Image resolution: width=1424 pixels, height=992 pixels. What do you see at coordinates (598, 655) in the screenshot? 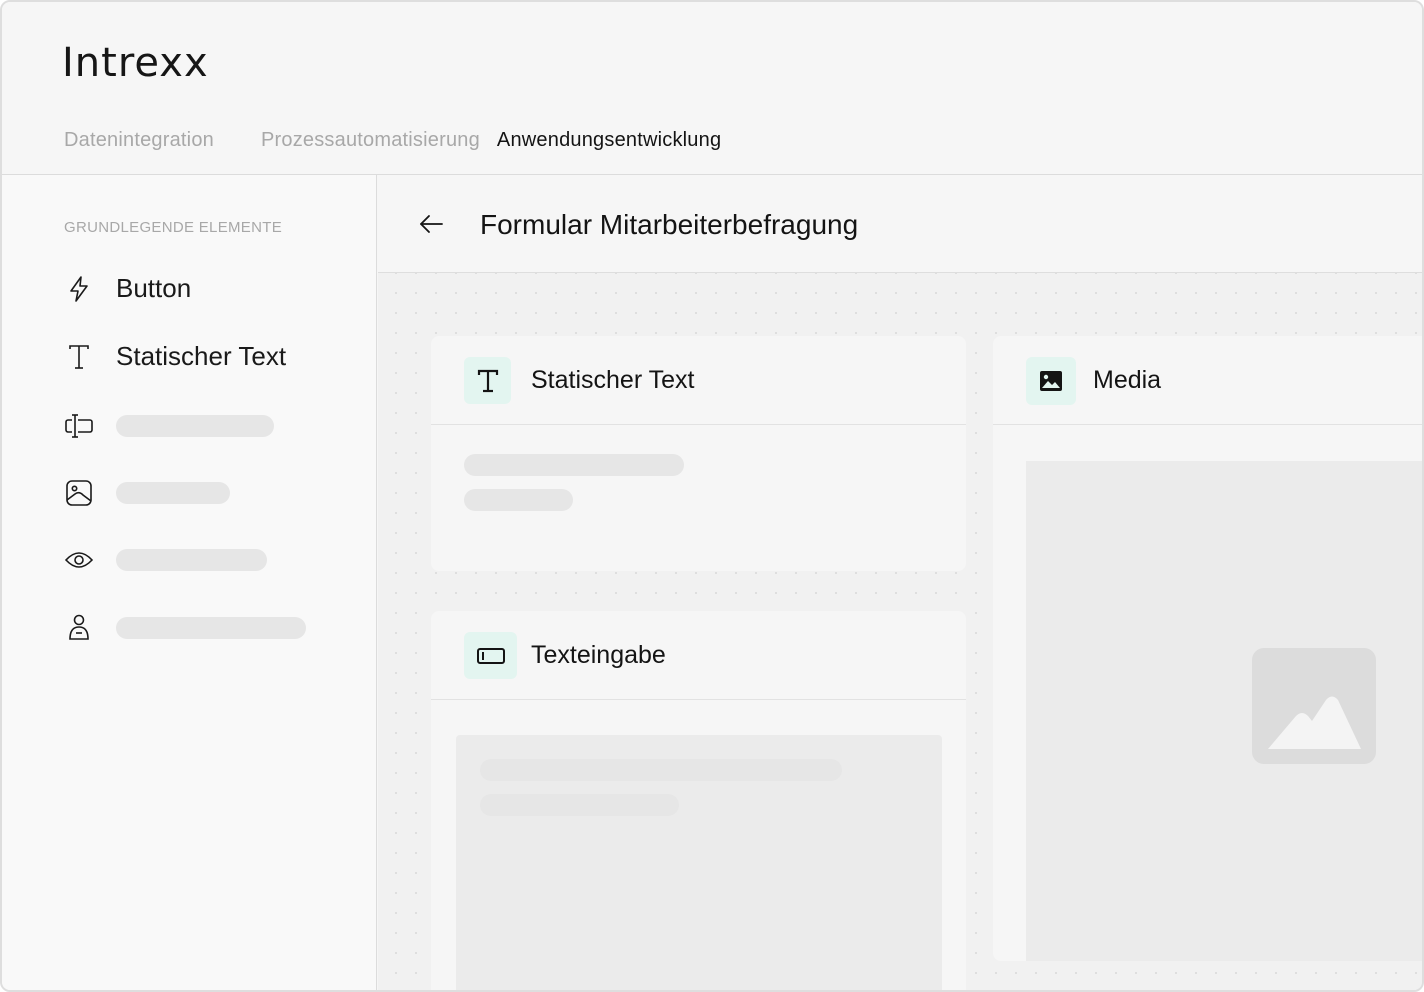
I see `card-title: Texteingabe` at bounding box center [598, 655].